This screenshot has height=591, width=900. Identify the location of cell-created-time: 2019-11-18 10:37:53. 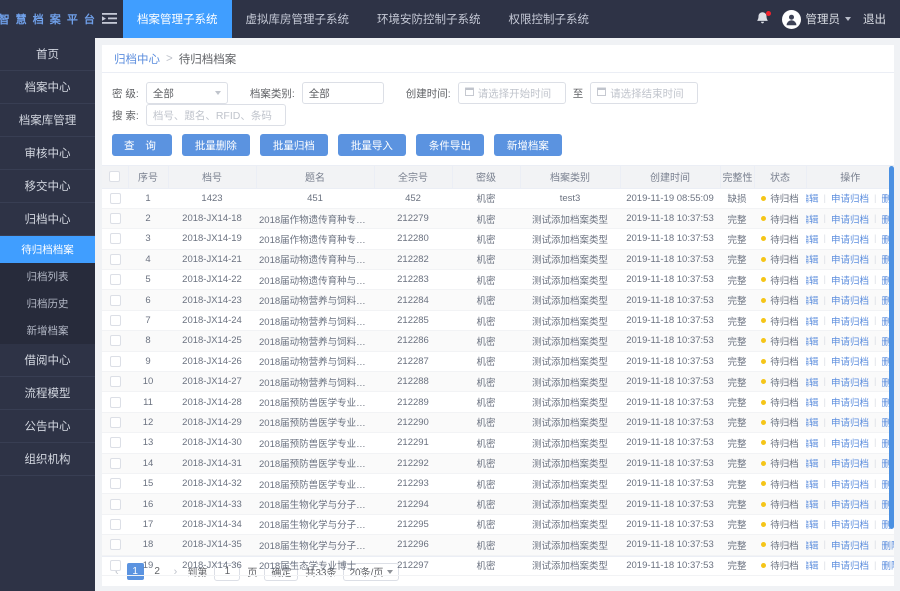
(670, 239).